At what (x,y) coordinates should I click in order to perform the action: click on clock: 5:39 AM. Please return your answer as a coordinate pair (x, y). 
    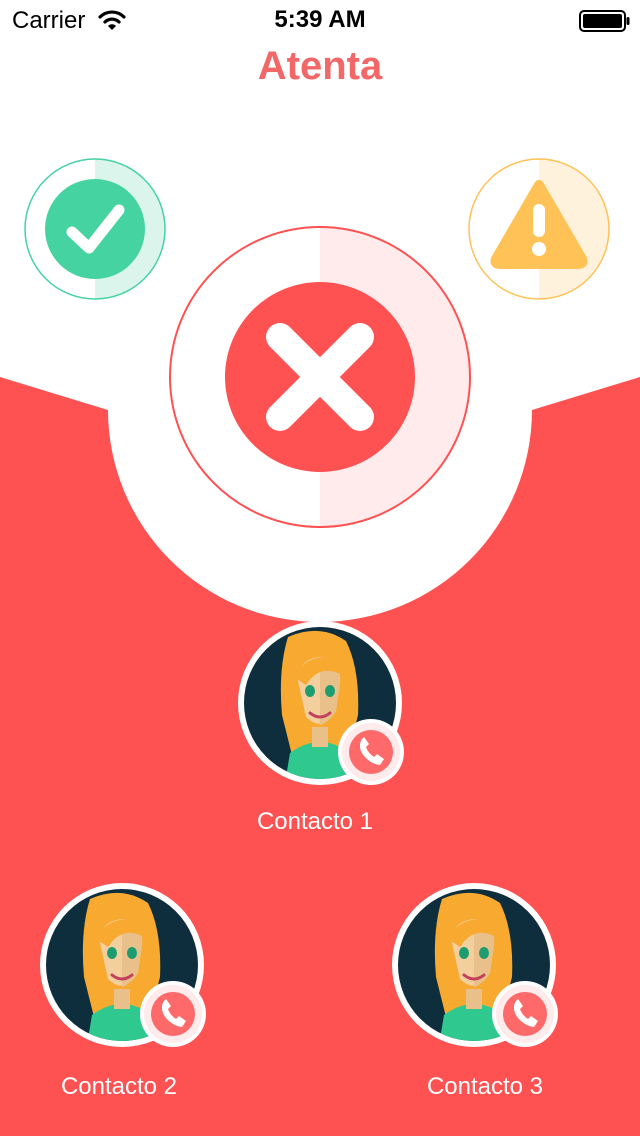
    Looking at the image, I should click on (320, 19).